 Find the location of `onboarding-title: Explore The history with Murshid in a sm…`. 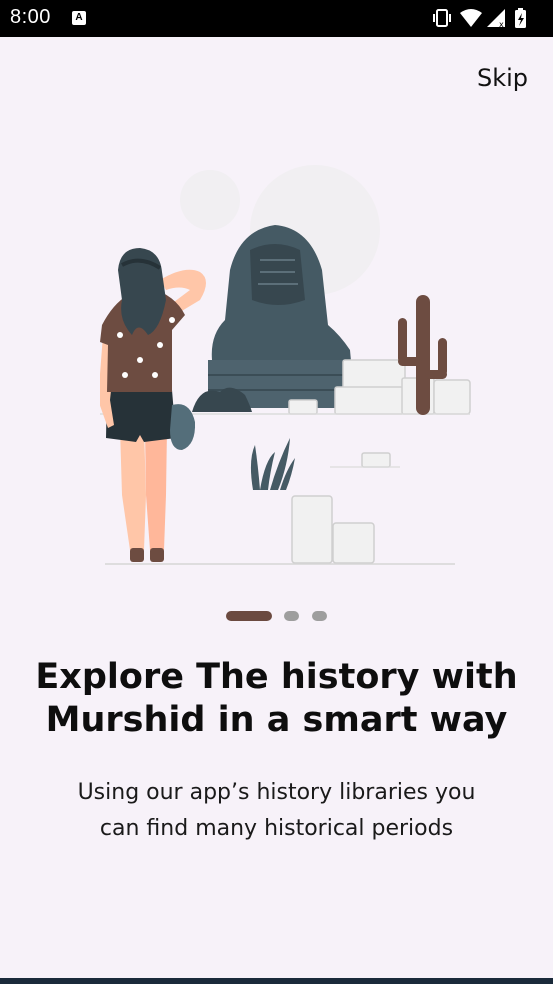

onboarding-title: Explore The history with Murshid in a sm… is located at coordinates (276, 699).